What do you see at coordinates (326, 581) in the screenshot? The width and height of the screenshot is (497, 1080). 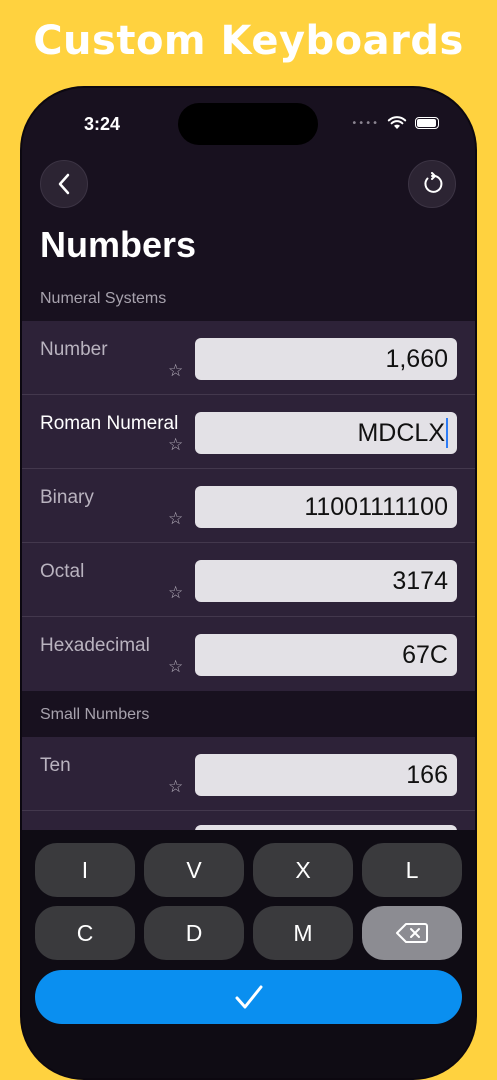 I see `octal-field: 3174` at bounding box center [326, 581].